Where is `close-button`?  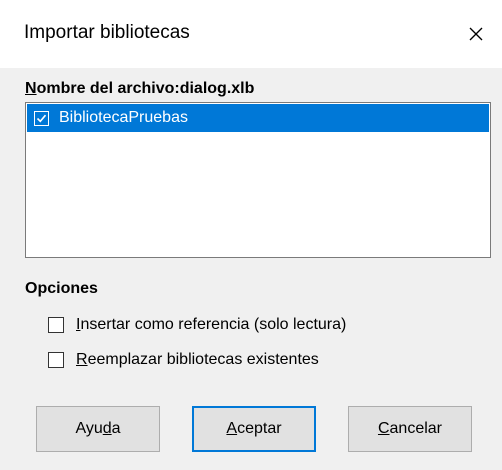
close-button is located at coordinates (476, 34).